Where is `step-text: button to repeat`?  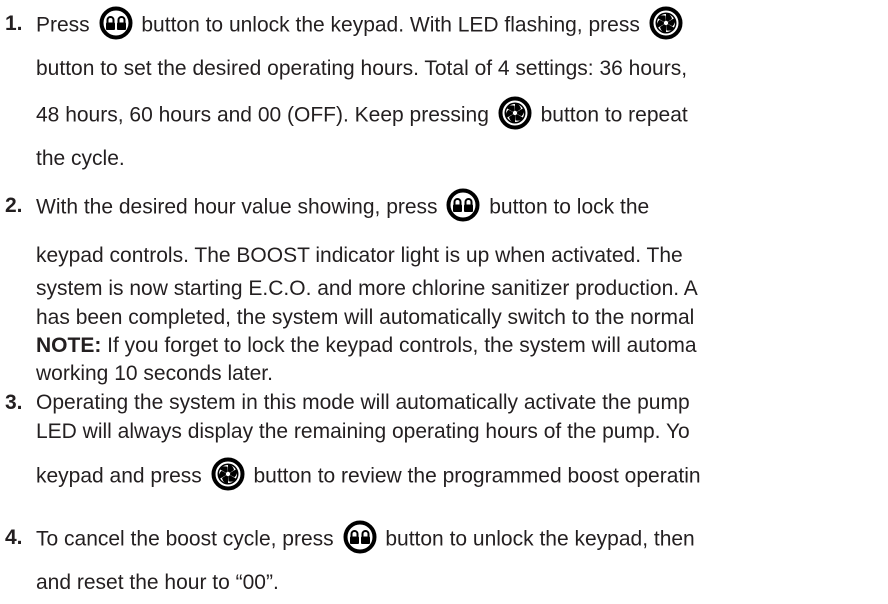
step-text: button to repeat is located at coordinates (614, 115).